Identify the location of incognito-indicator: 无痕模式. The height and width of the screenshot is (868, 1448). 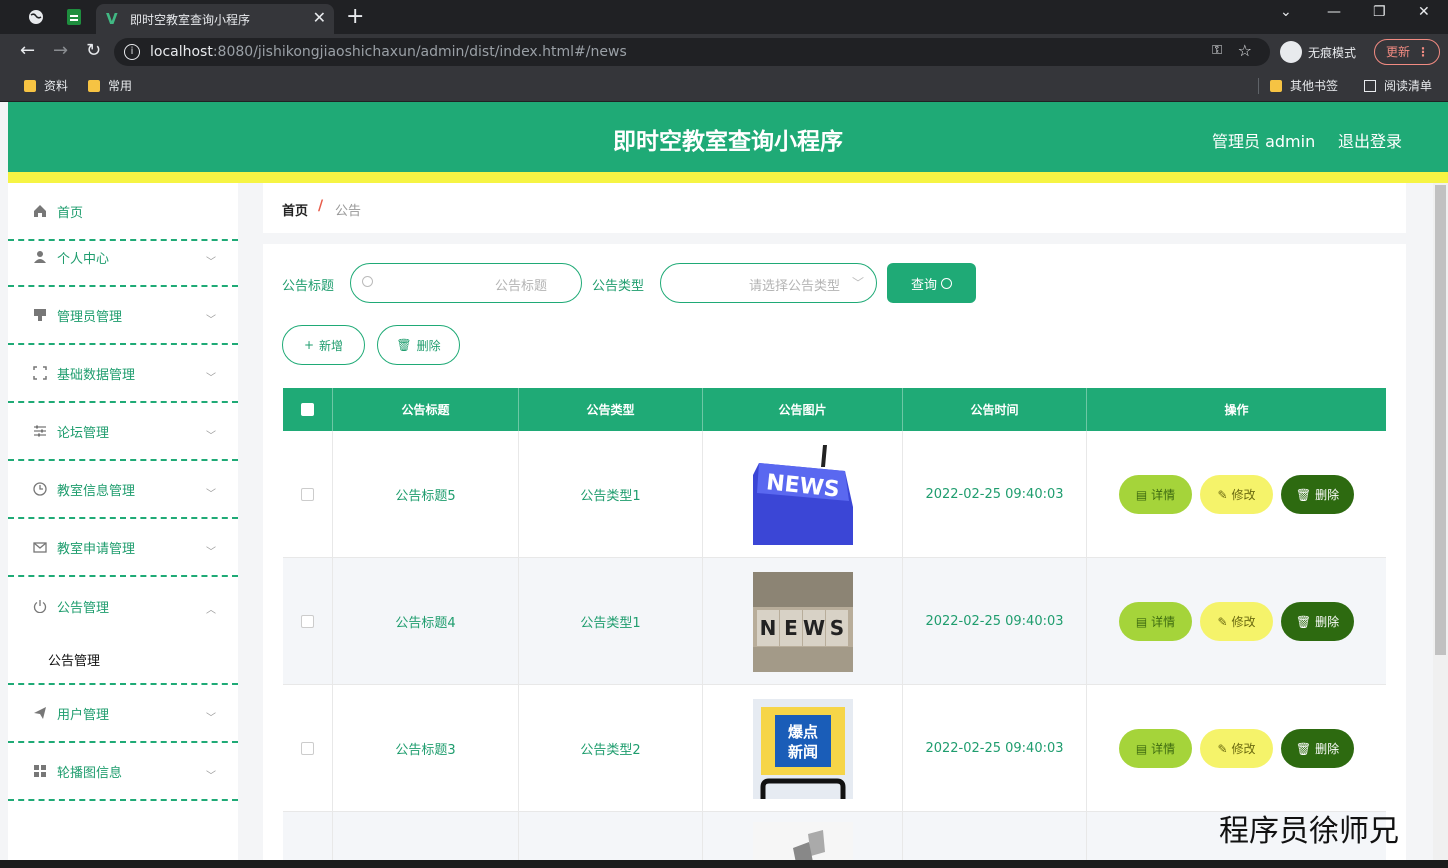
(1318, 52).